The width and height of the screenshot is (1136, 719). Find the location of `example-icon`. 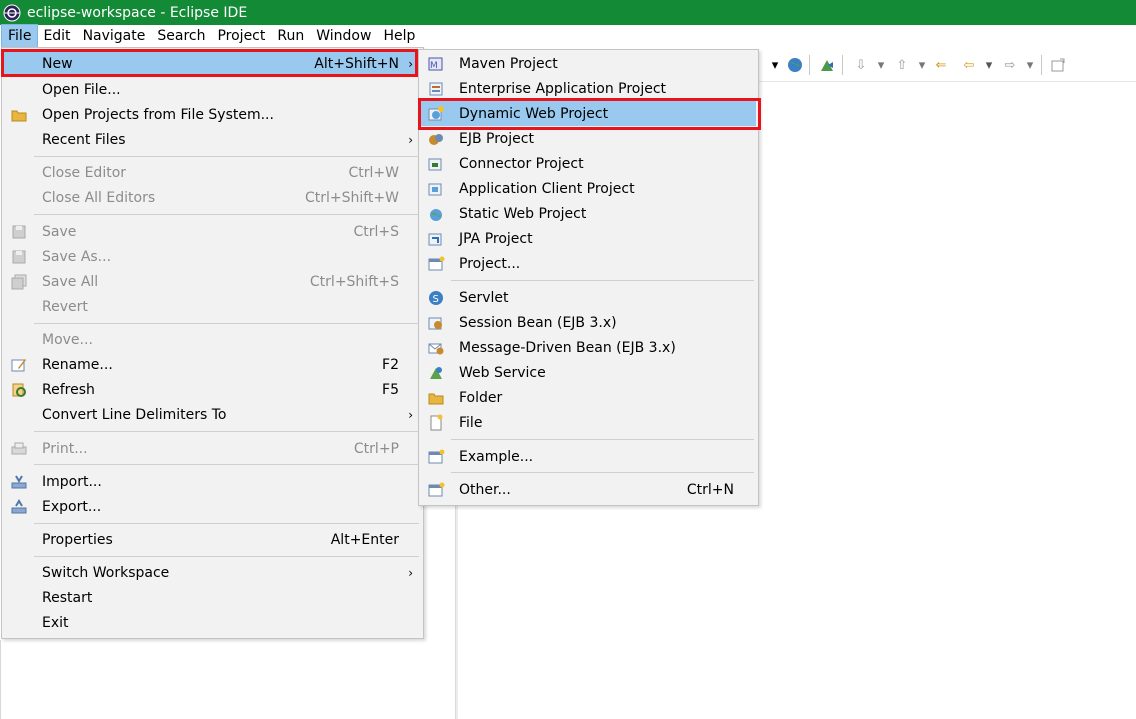

example-icon is located at coordinates (436, 456).